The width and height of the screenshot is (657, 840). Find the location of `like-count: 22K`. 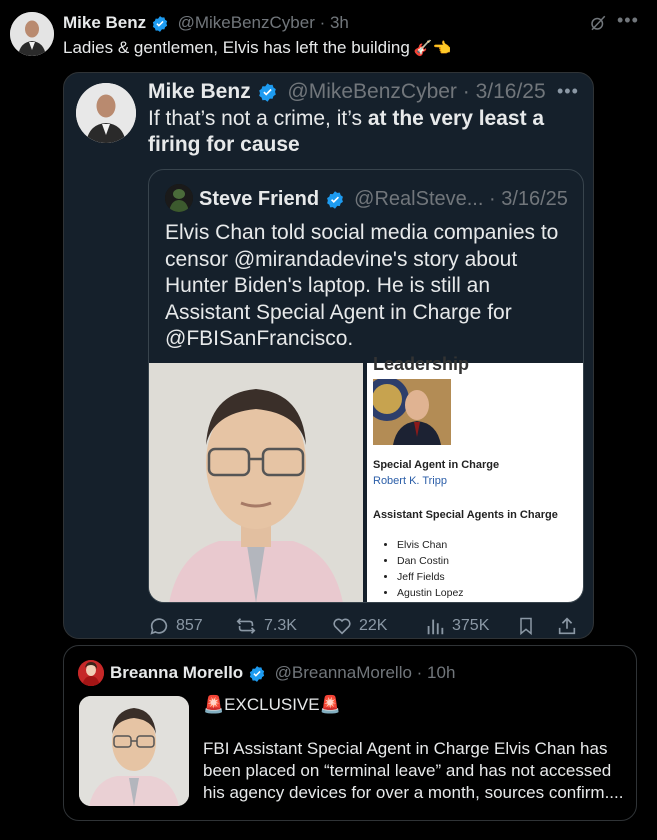

like-count: 22K is located at coordinates (373, 625).